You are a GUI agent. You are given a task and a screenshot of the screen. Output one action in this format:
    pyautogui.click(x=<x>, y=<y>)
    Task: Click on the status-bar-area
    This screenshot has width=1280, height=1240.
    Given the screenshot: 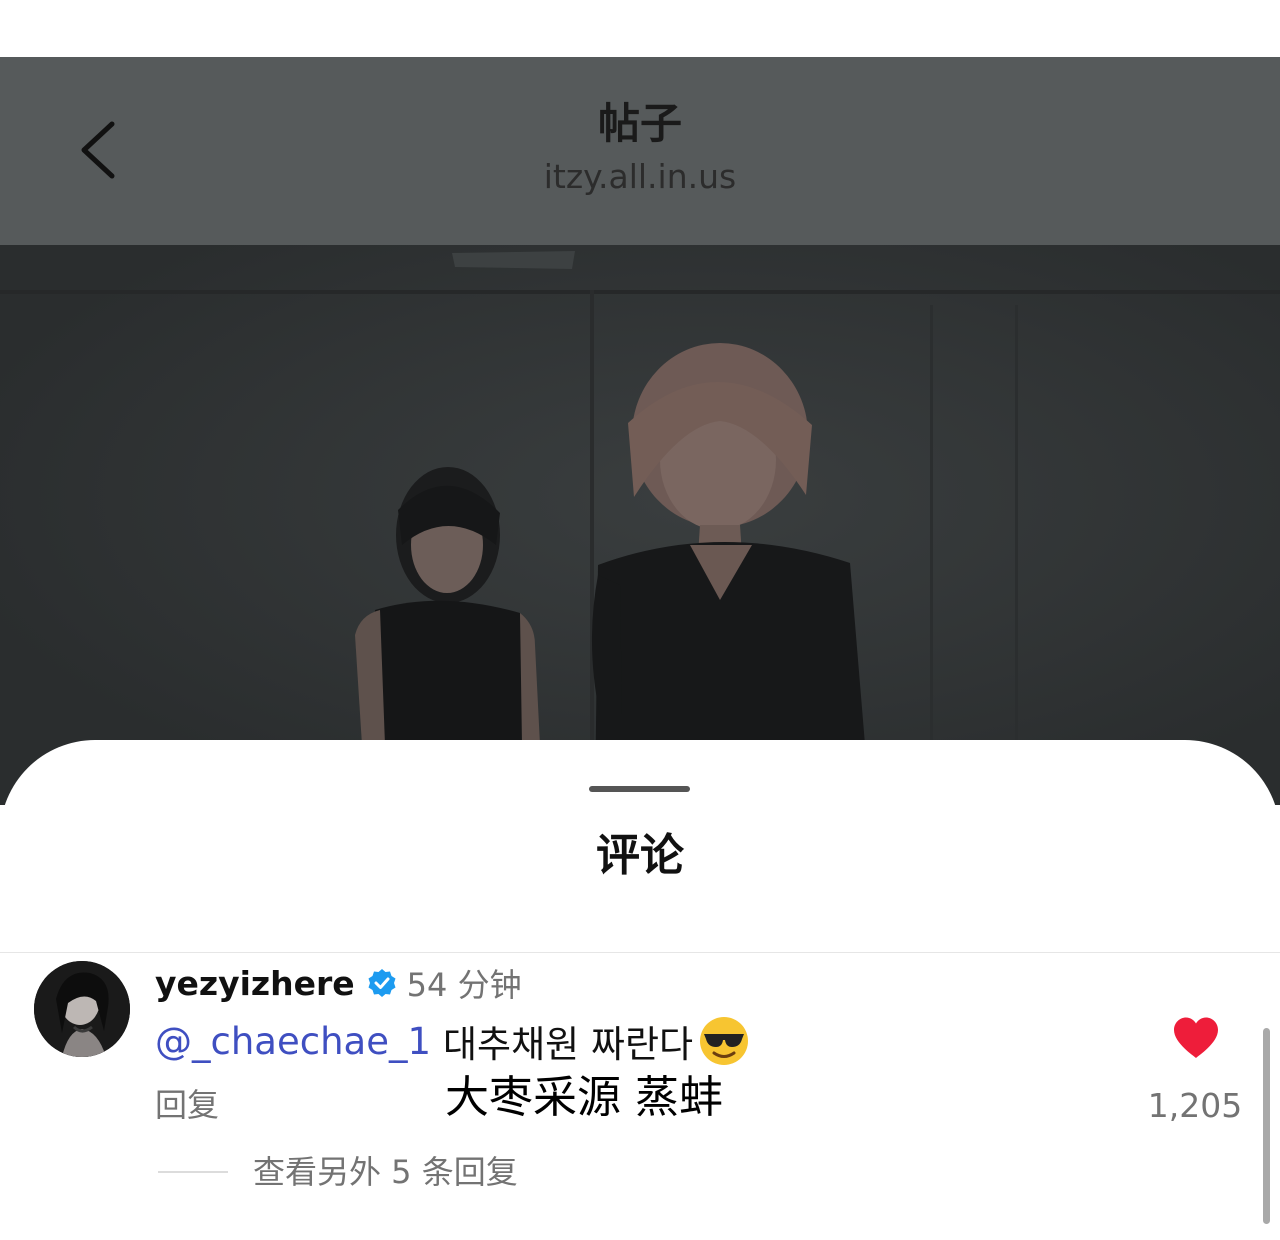 What is the action you would take?
    pyautogui.click(x=640, y=28)
    